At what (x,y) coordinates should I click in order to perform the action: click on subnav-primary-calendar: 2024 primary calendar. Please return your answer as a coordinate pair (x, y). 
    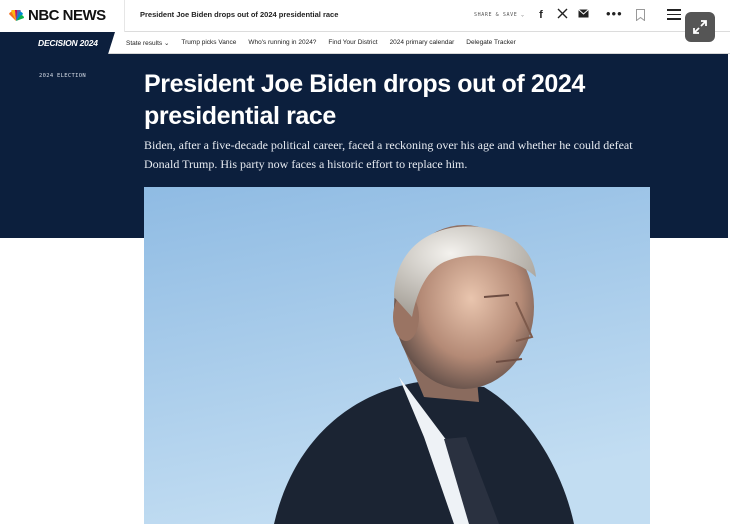
    Looking at the image, I should click on (422, 43).